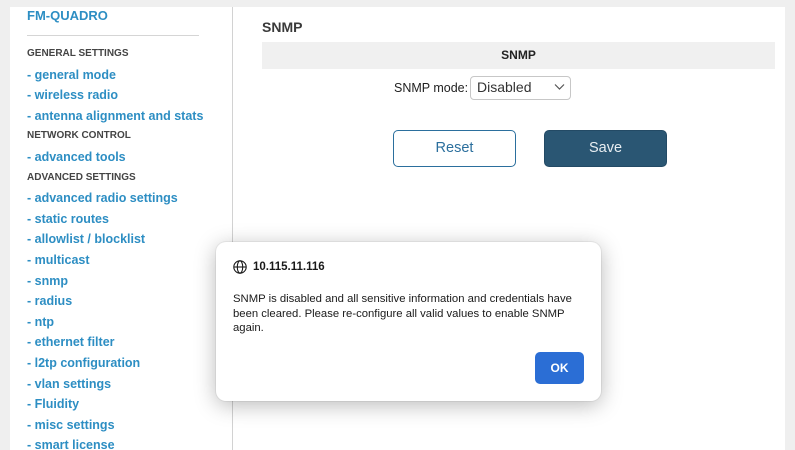  What do you see at coordinates (289, 267) in the screenshot?
I see `dialog-origin-host: 10.115.11.116` at bounding box center [289, 267].